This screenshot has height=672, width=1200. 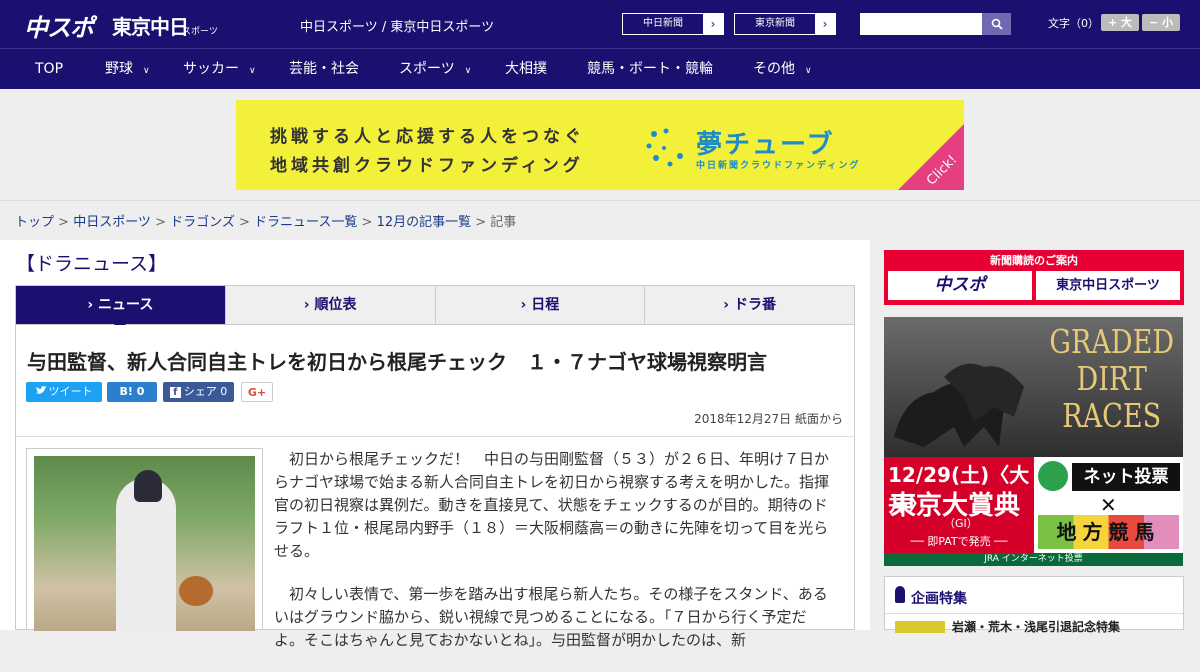 I want to click on jra-net-vote: JRA インターネット投票, so click(x=1033, y=559).